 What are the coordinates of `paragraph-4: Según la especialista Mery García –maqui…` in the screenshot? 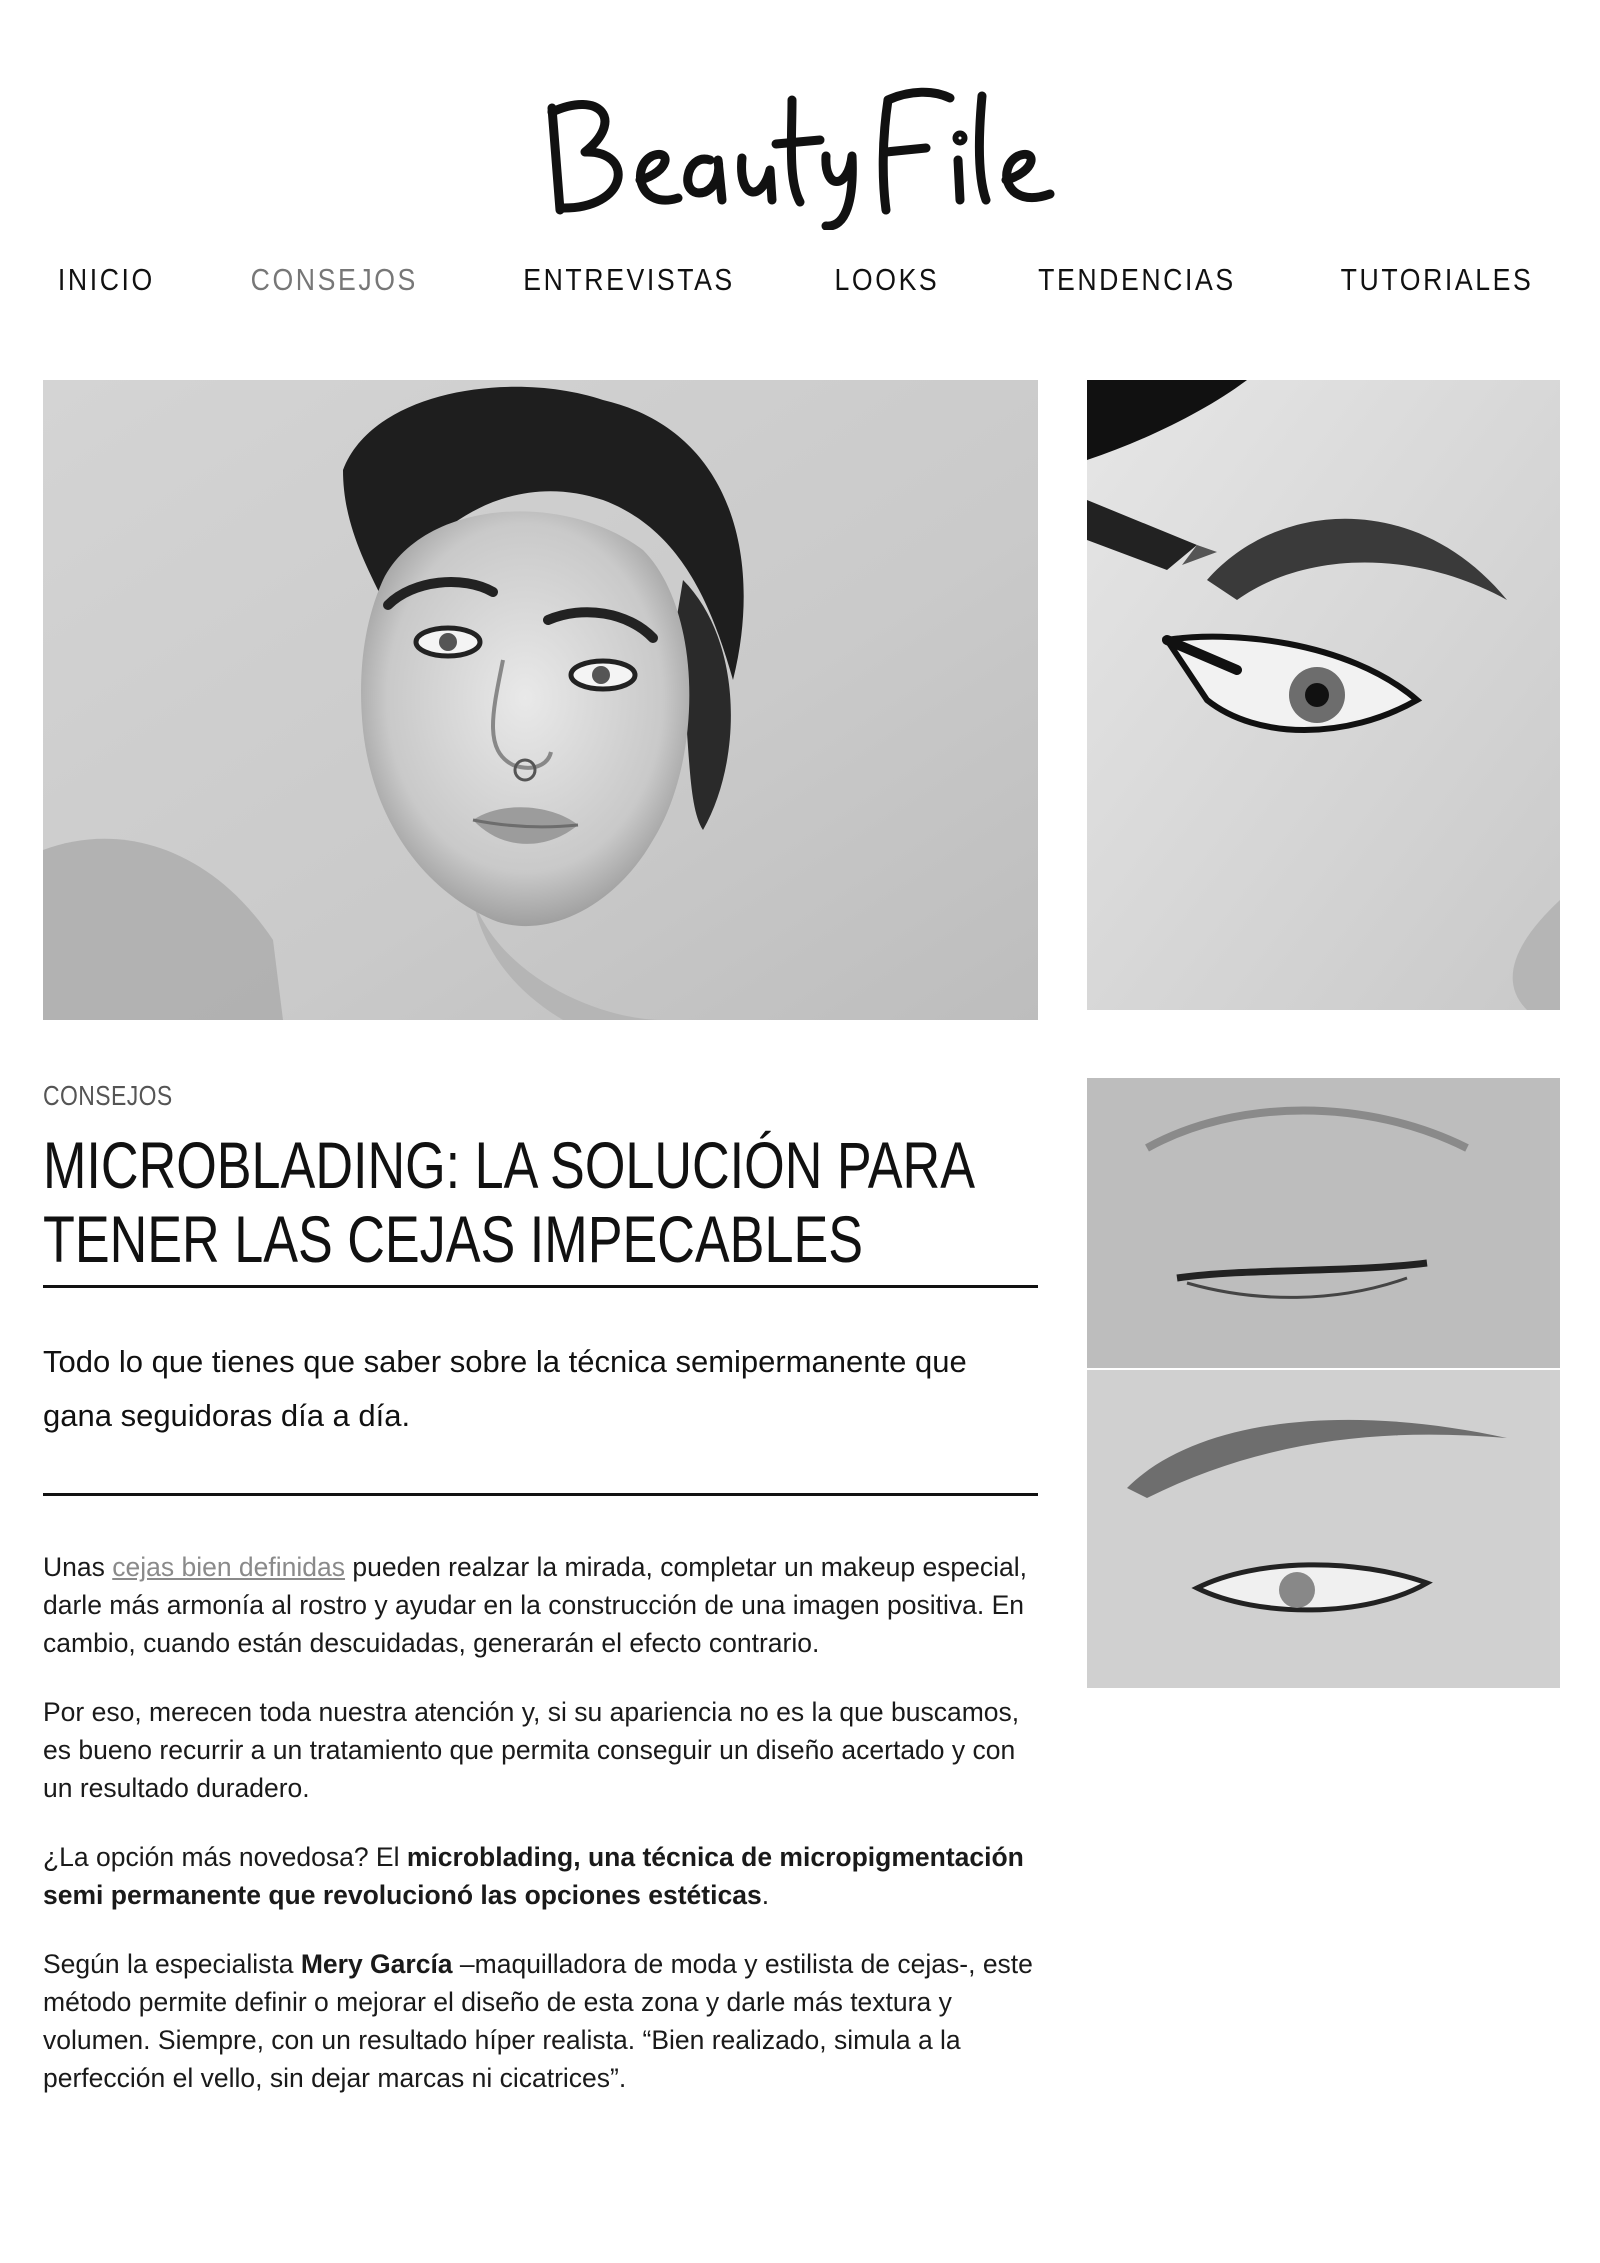 It's located at (543, 2021).